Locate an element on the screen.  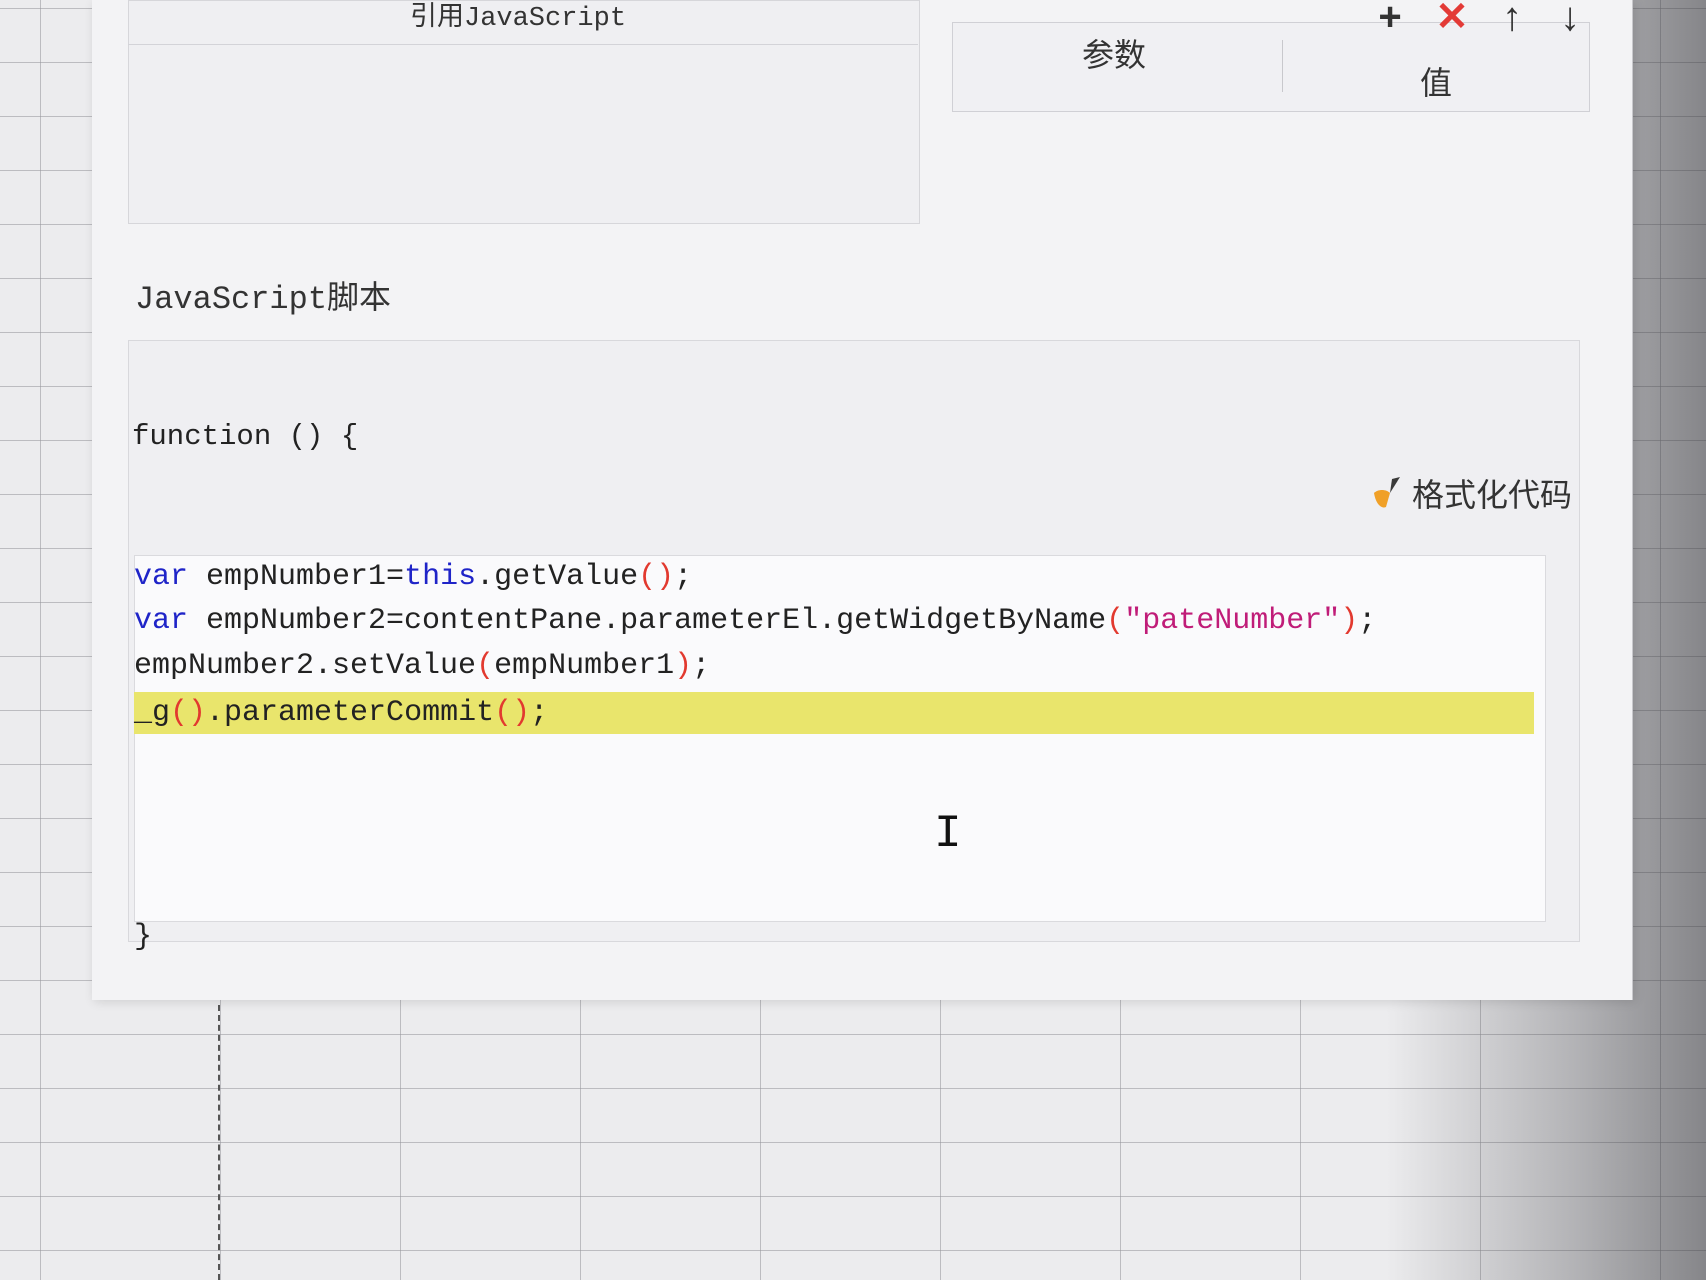
brush-icon is located at coordinates (1387, 492).